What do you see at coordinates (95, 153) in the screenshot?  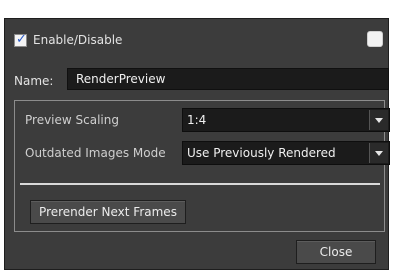 I see `outdated-images-mode-label: Outdated Images Mode` at bounding box center [95, 153].